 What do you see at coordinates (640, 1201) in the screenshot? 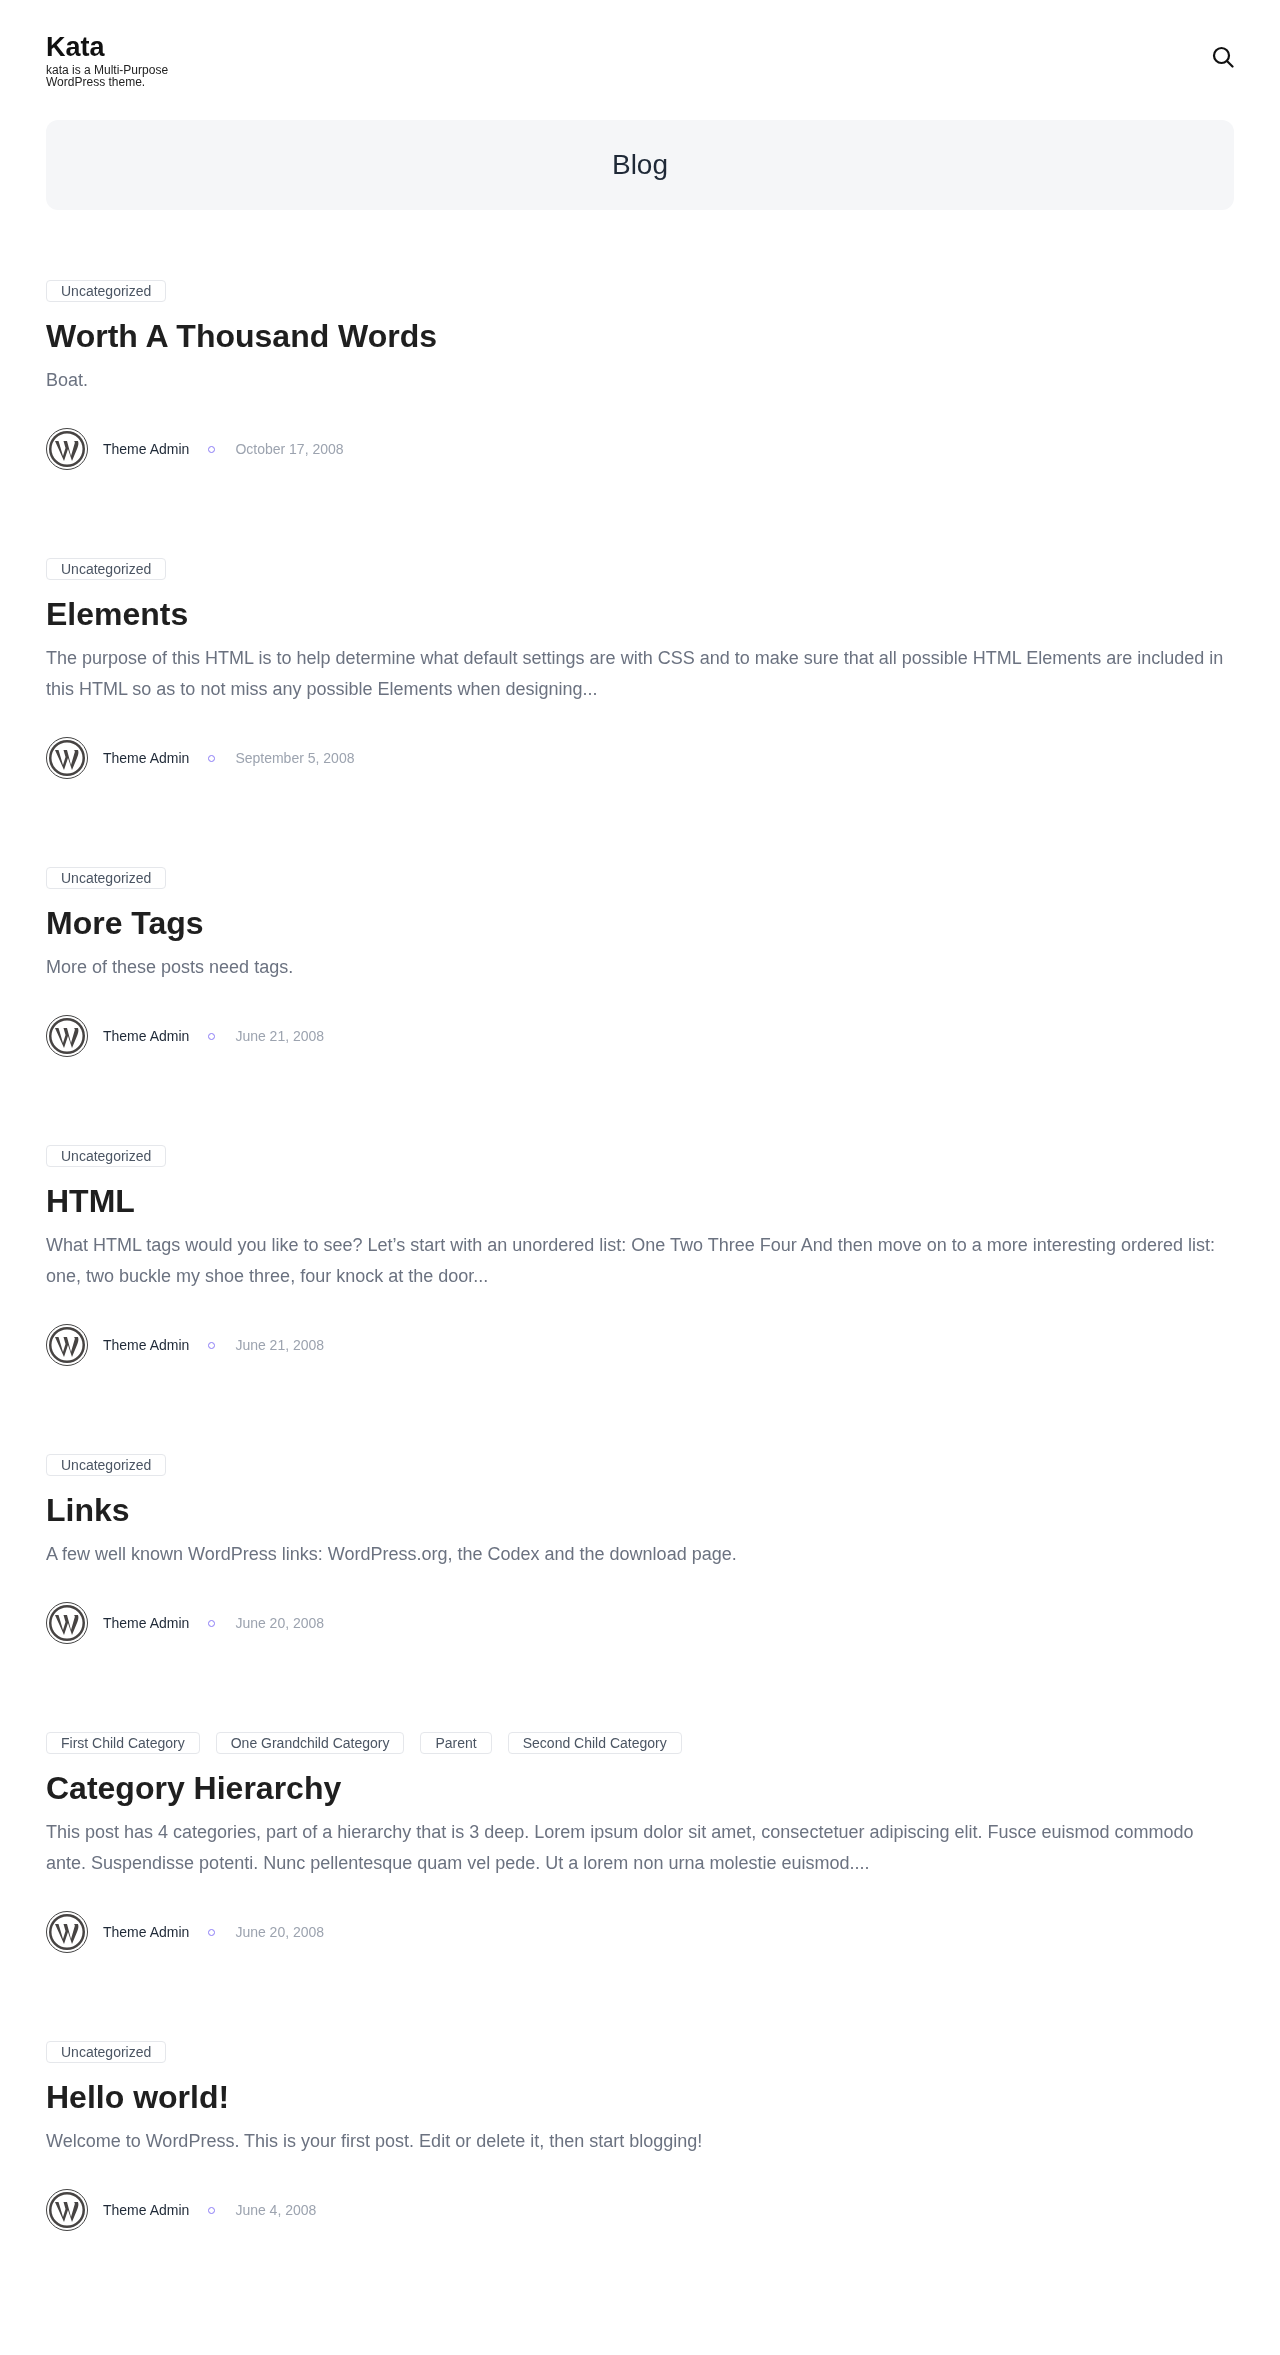
I see `post-title: HTML` at bounding box center [640, 1201].